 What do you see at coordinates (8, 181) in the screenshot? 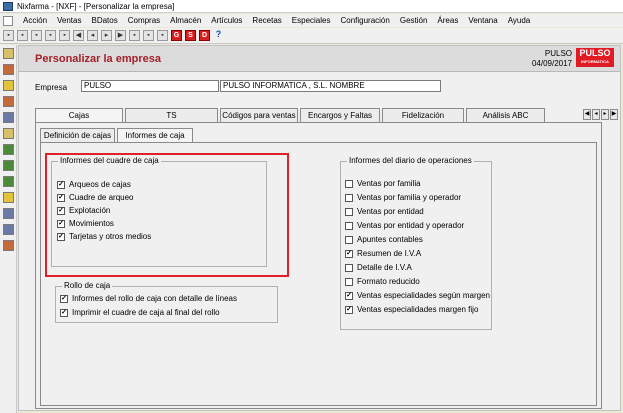
I see `left-tool-9-icon` at bounding box center [8, 181].